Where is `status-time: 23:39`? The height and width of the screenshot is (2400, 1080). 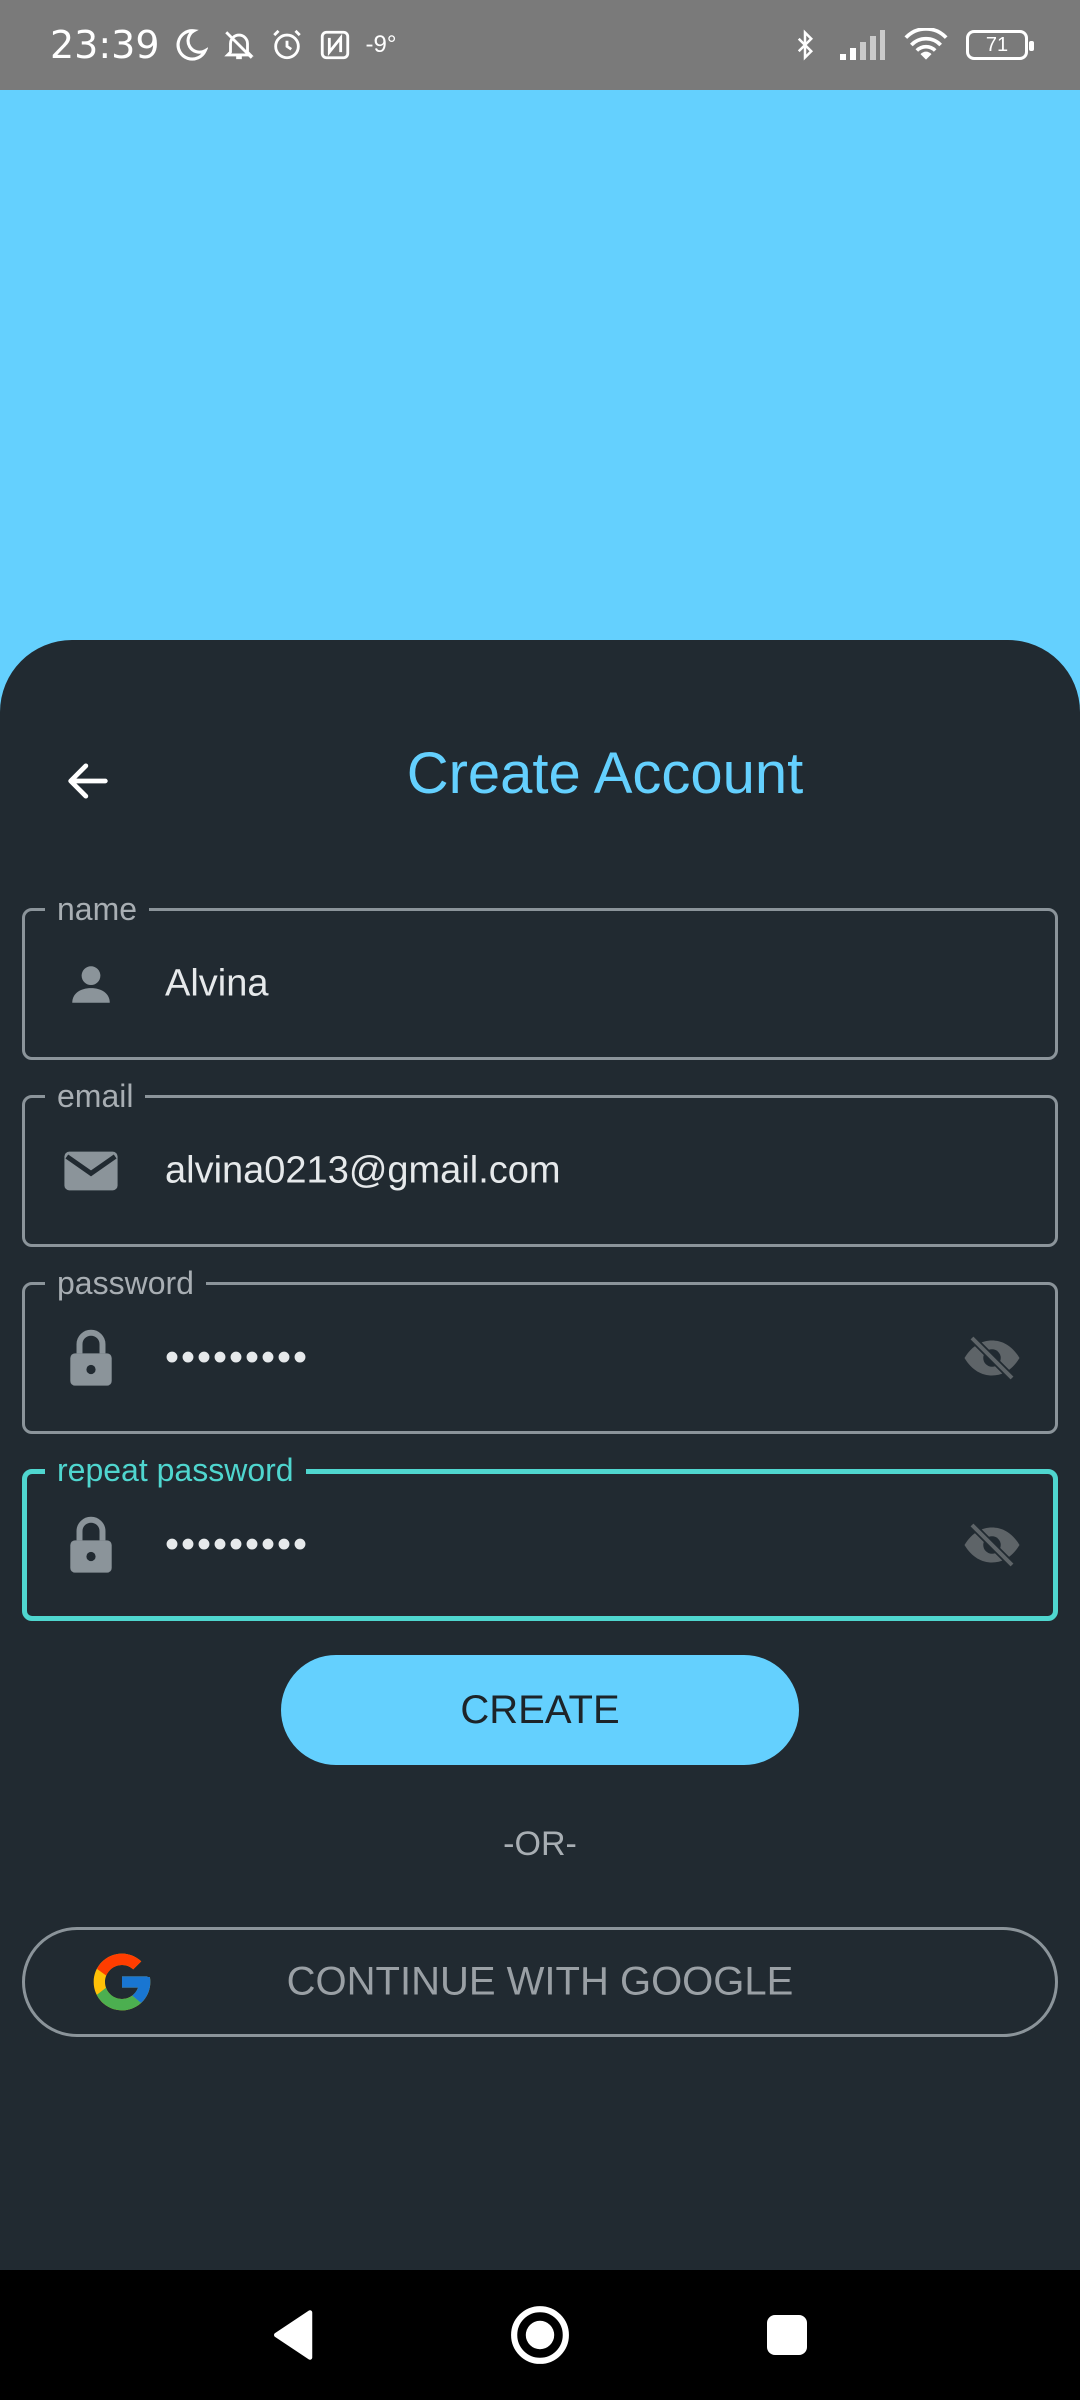 status-time: 23:39 is located at coordinates (105, 45).